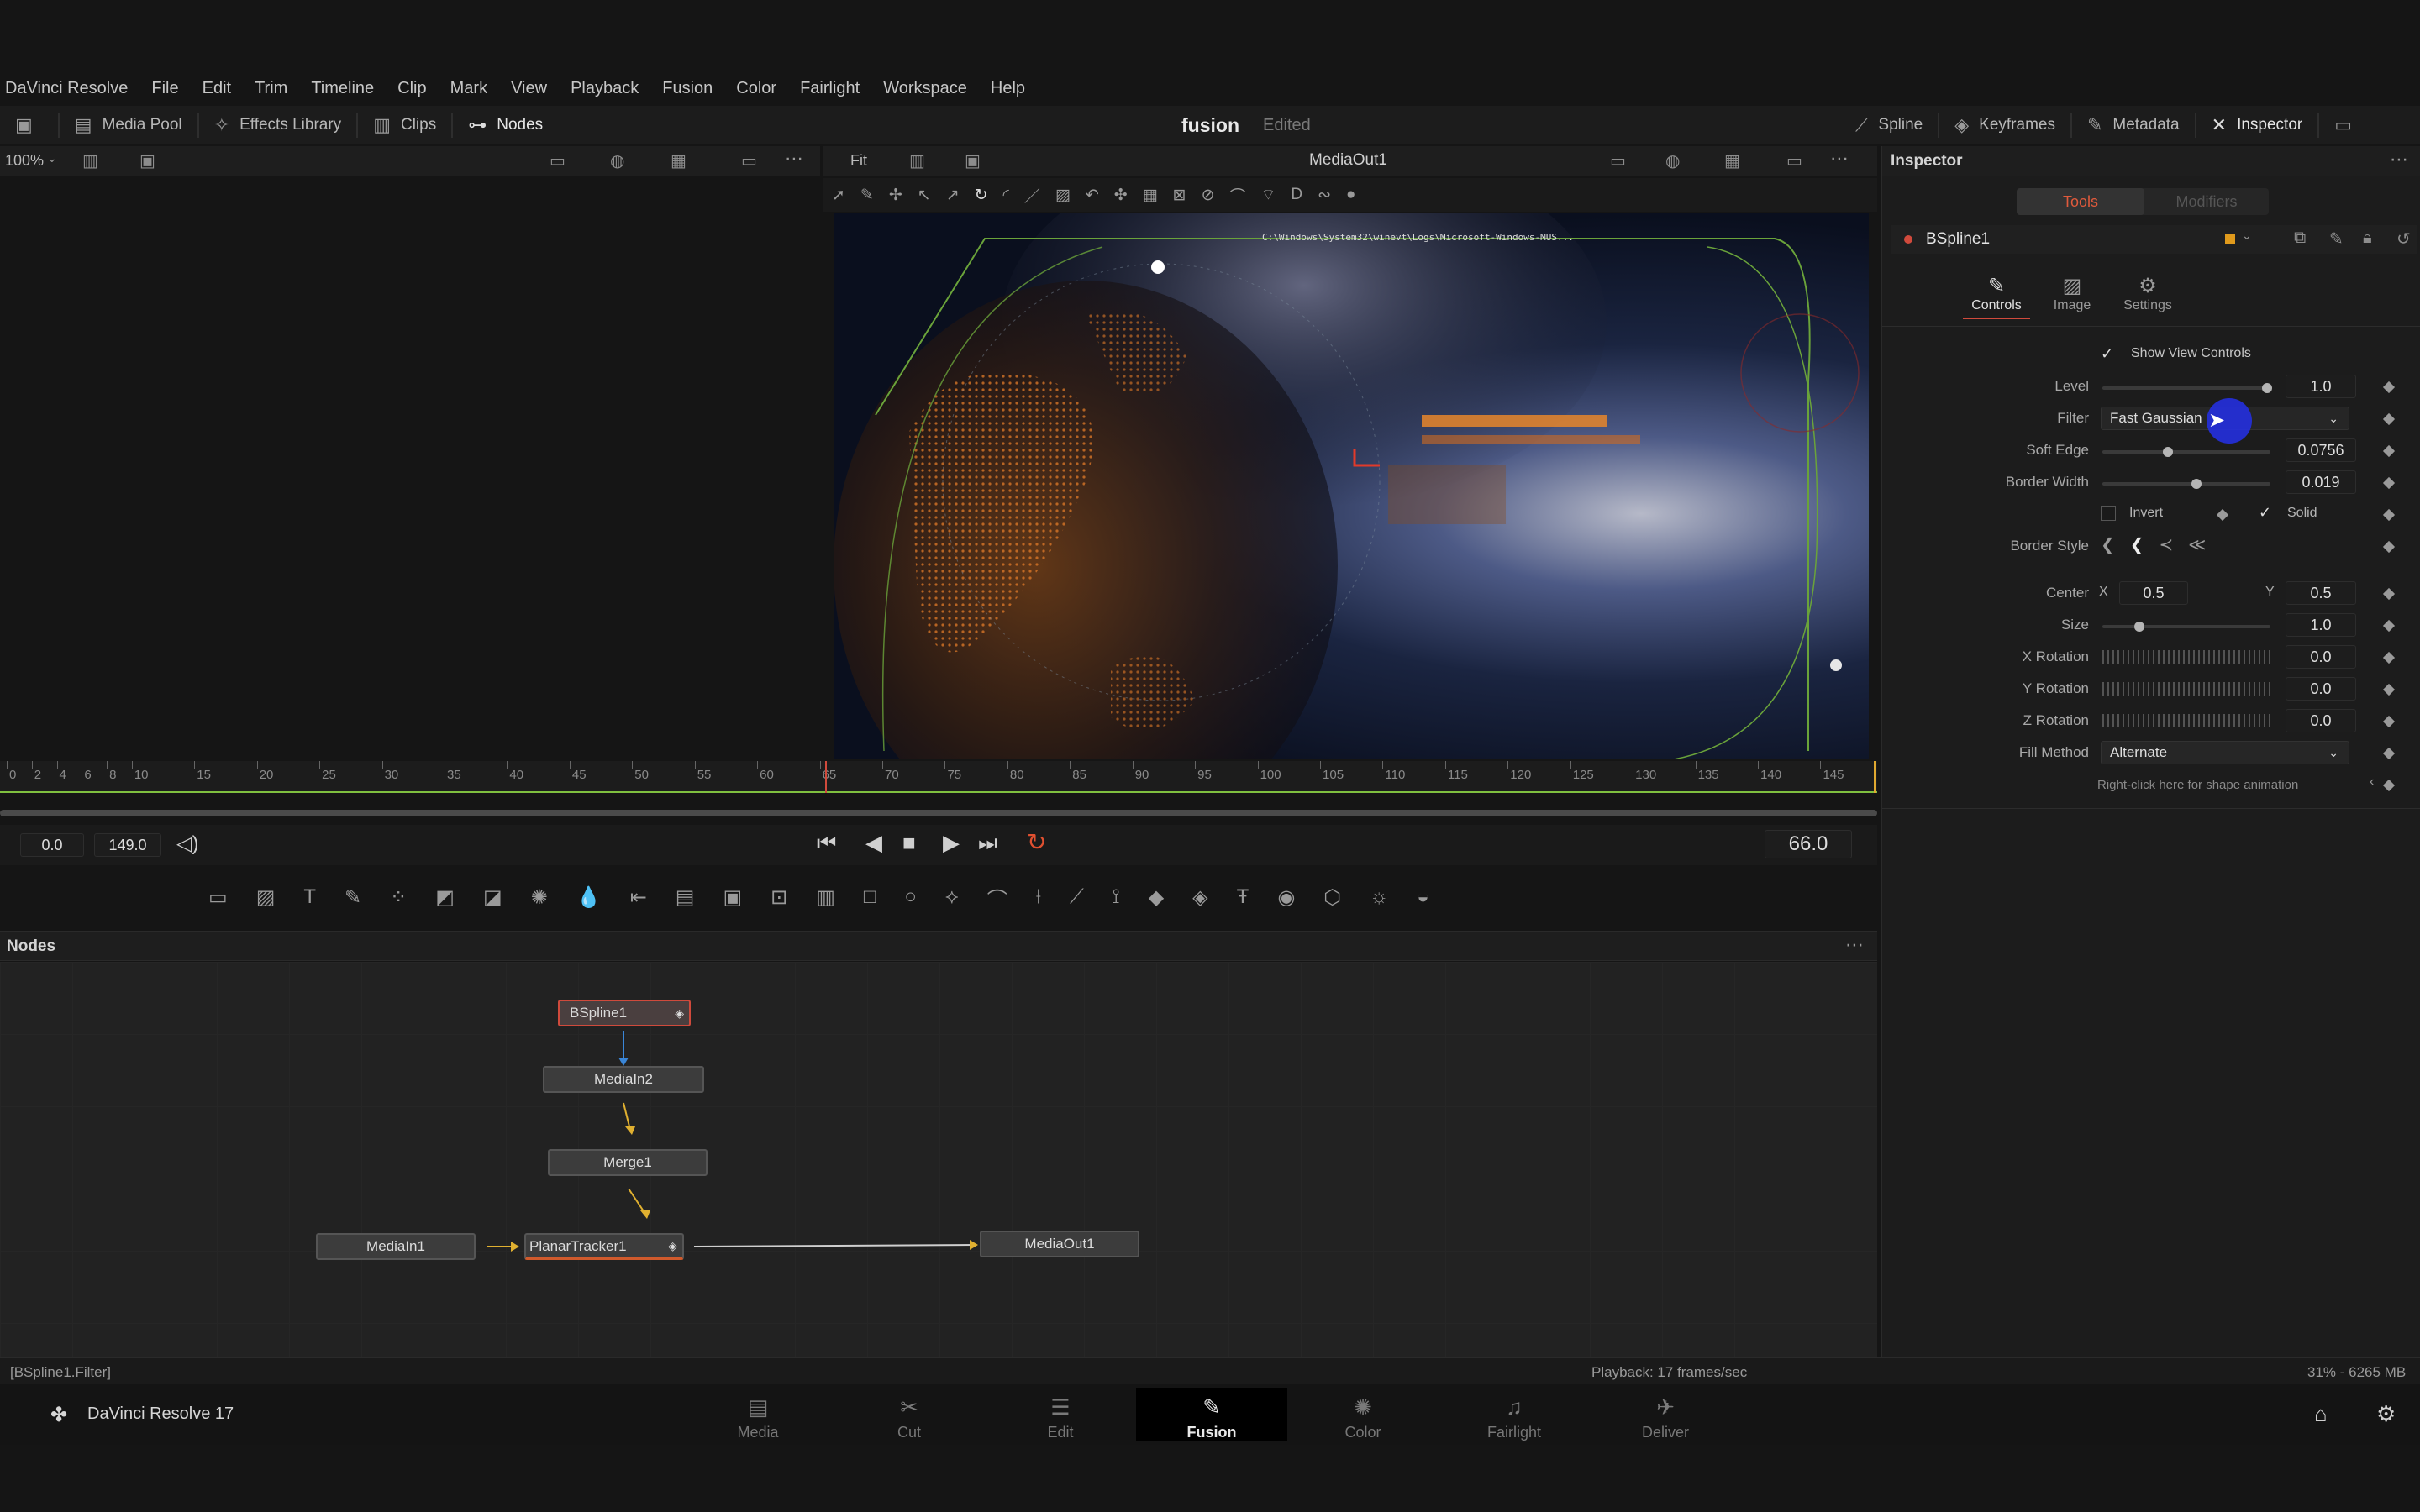 The width and height of the screenshot is (2420, 1512). I want to click on page-tab-fusion: ✎ Fusion, so click(1211, 1414).